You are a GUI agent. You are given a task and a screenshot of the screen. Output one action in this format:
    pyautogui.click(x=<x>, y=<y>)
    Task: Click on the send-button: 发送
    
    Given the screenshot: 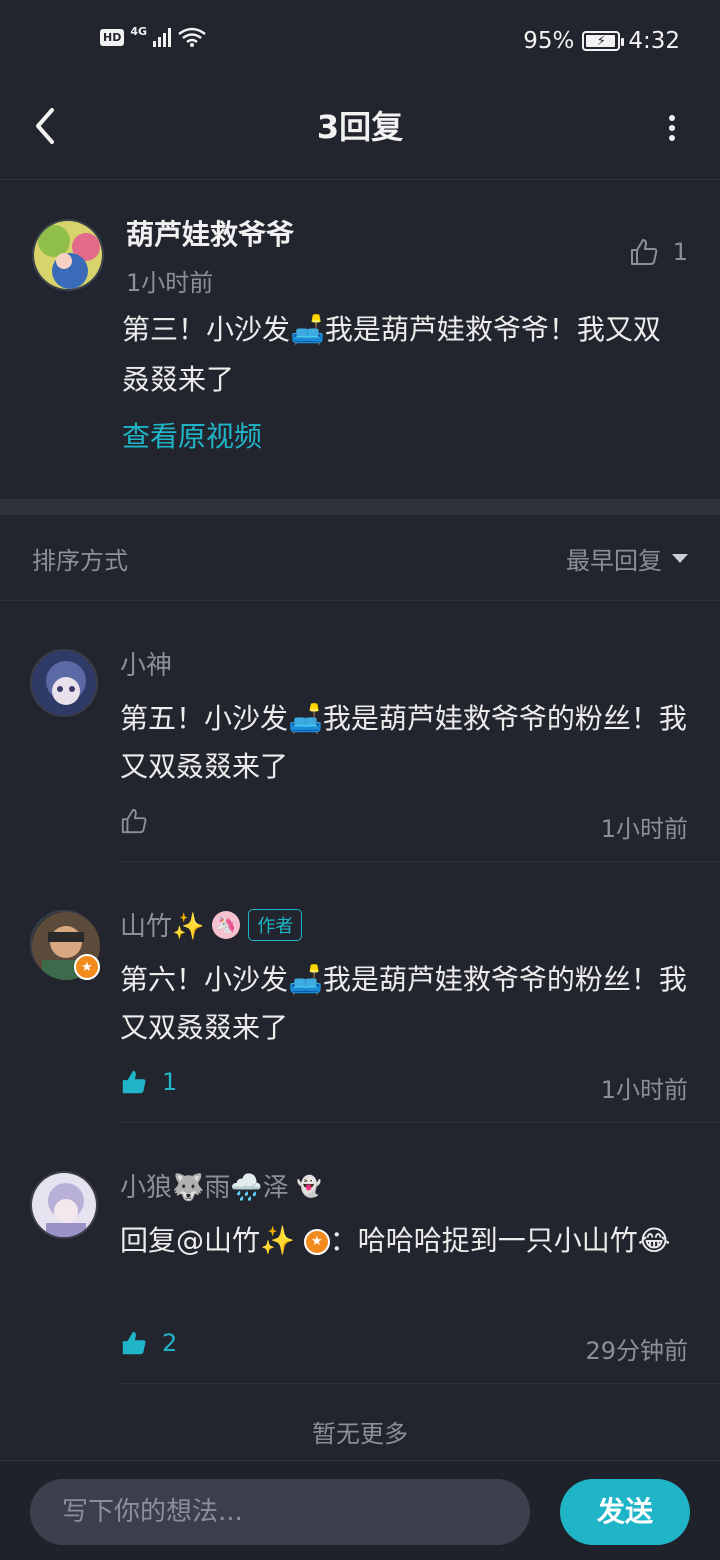 What is the action you would take?
    pyautogui.click(x=625, y=1512)
    